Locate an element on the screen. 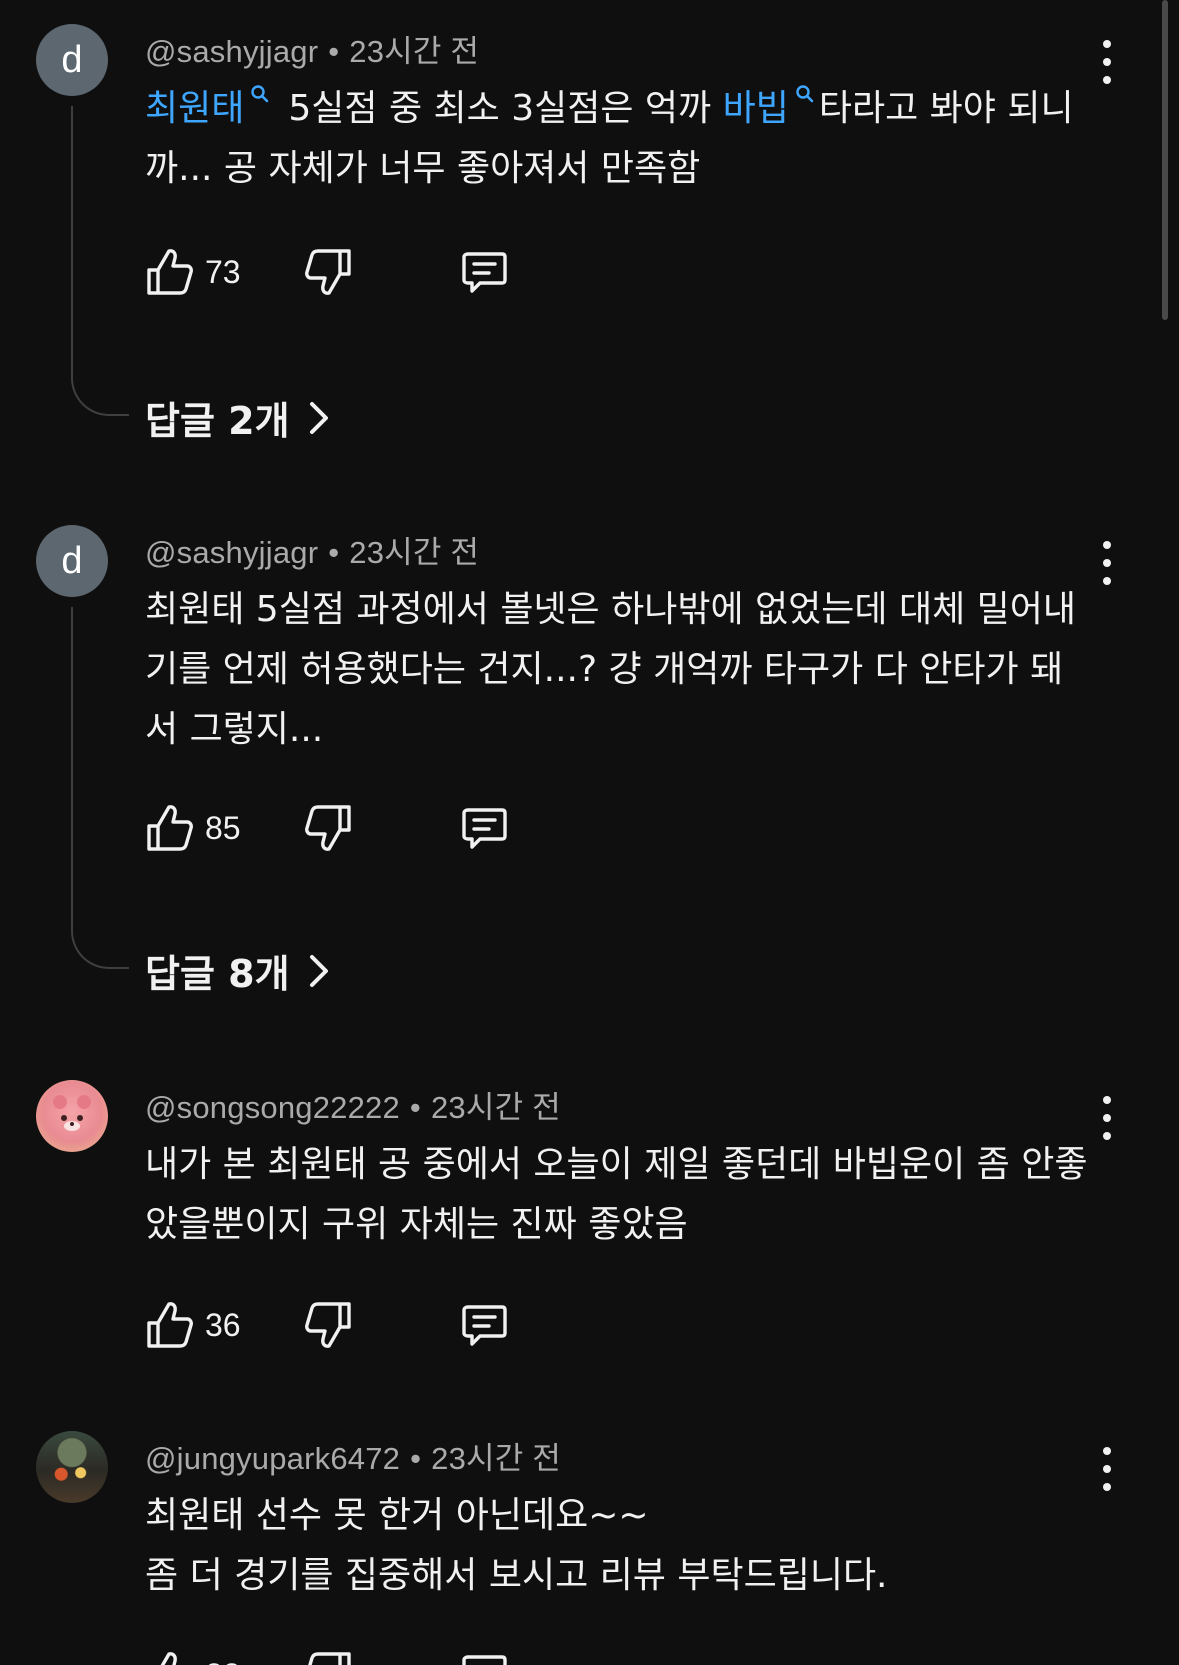 This screenshot has height=1665, width=1179. like-button: 85 is located at coordinates (193, 828).